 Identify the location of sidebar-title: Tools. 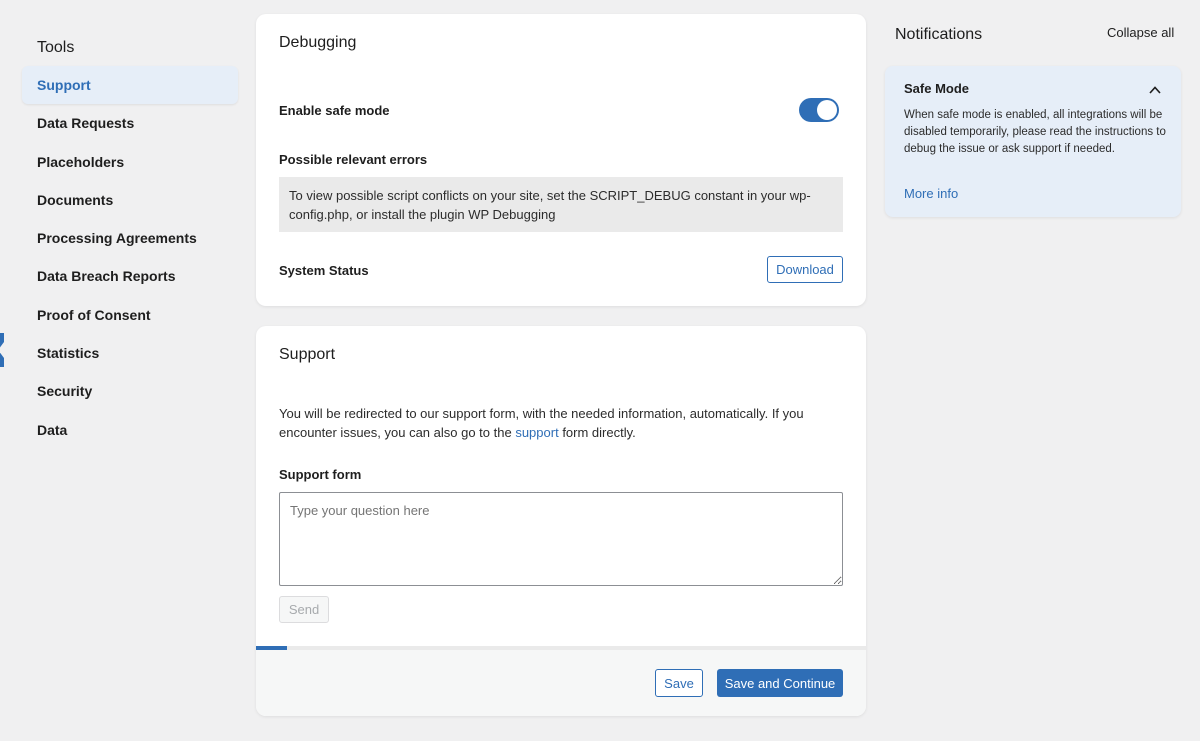
(56, 47).